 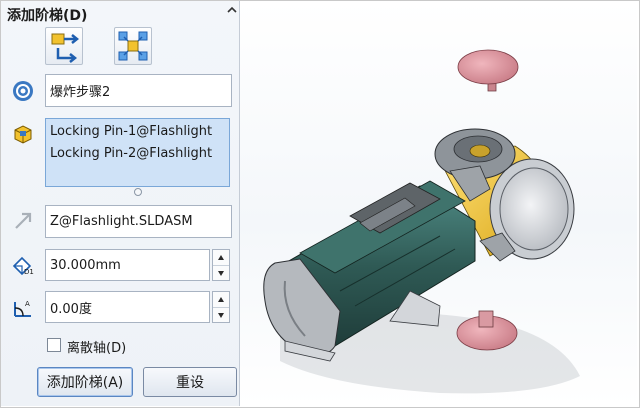 What do you see at coordinates (127, 307) in the screenshot?
I see `angle-input: 0.00度` at bounding box center [127, 307].